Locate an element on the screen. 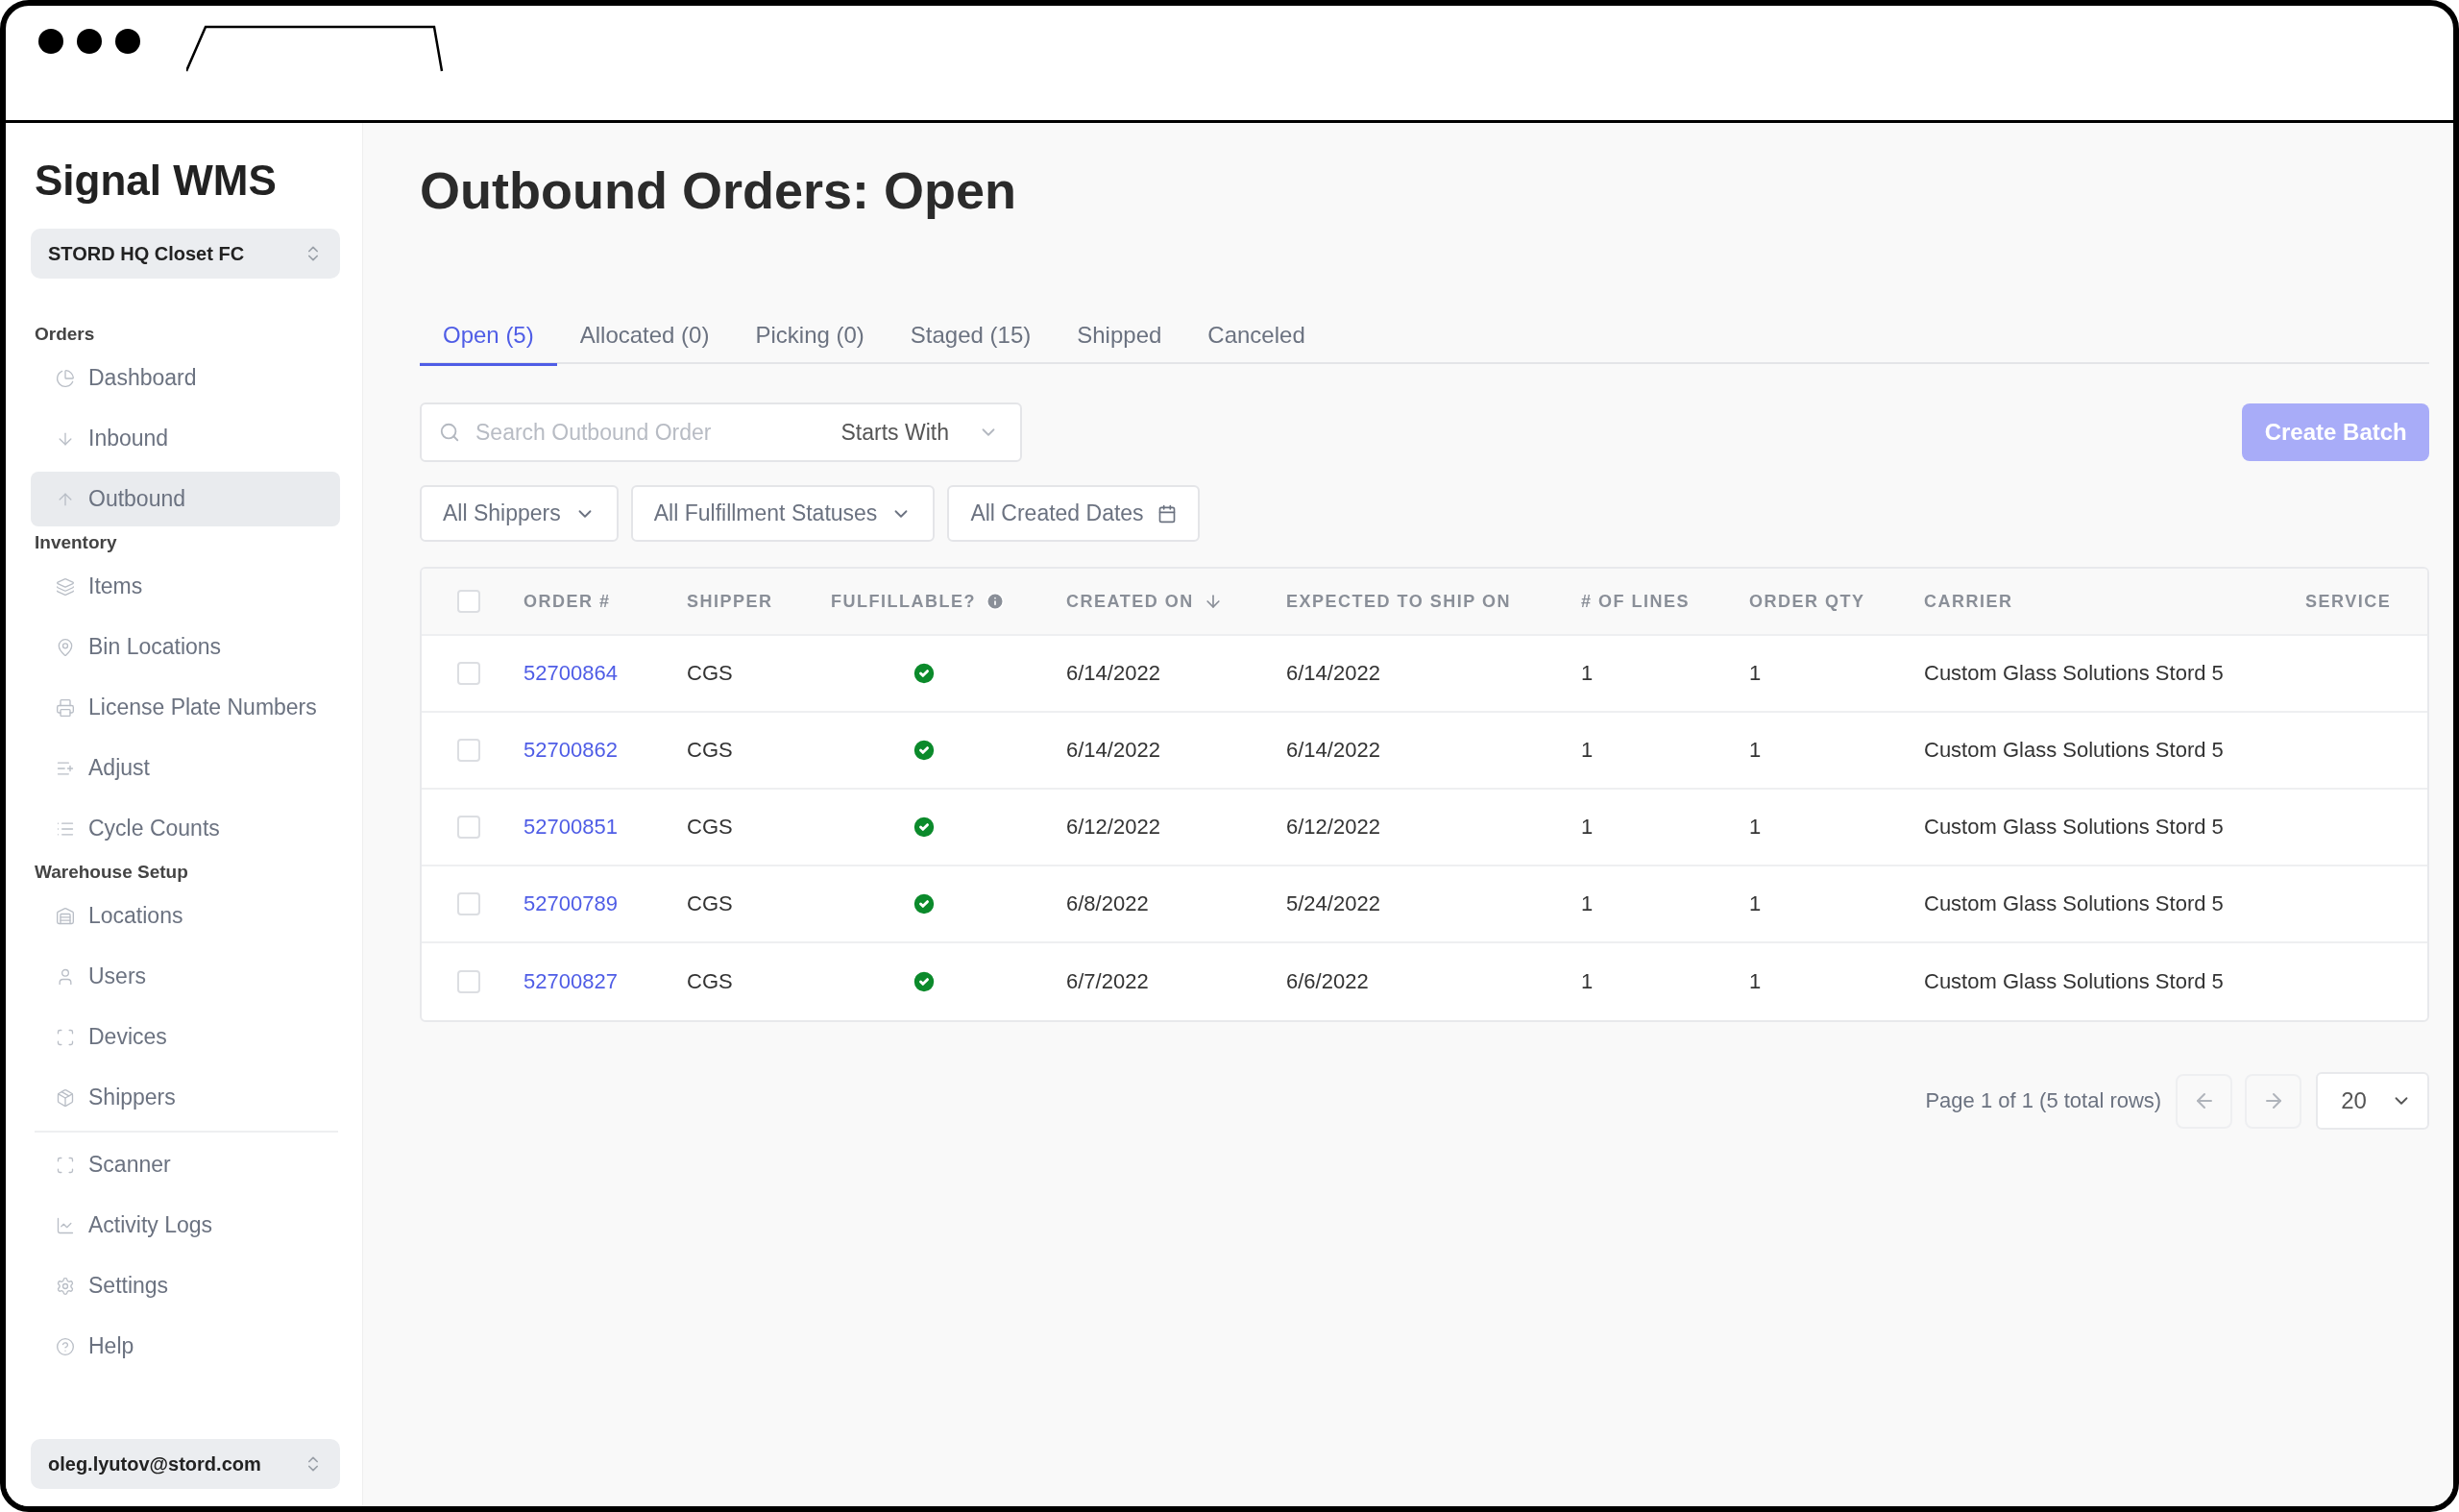 The height and width of the screenshot is (1512, 2459). match-mode-dropdown: Starts With is located at coordinates (920, 432).